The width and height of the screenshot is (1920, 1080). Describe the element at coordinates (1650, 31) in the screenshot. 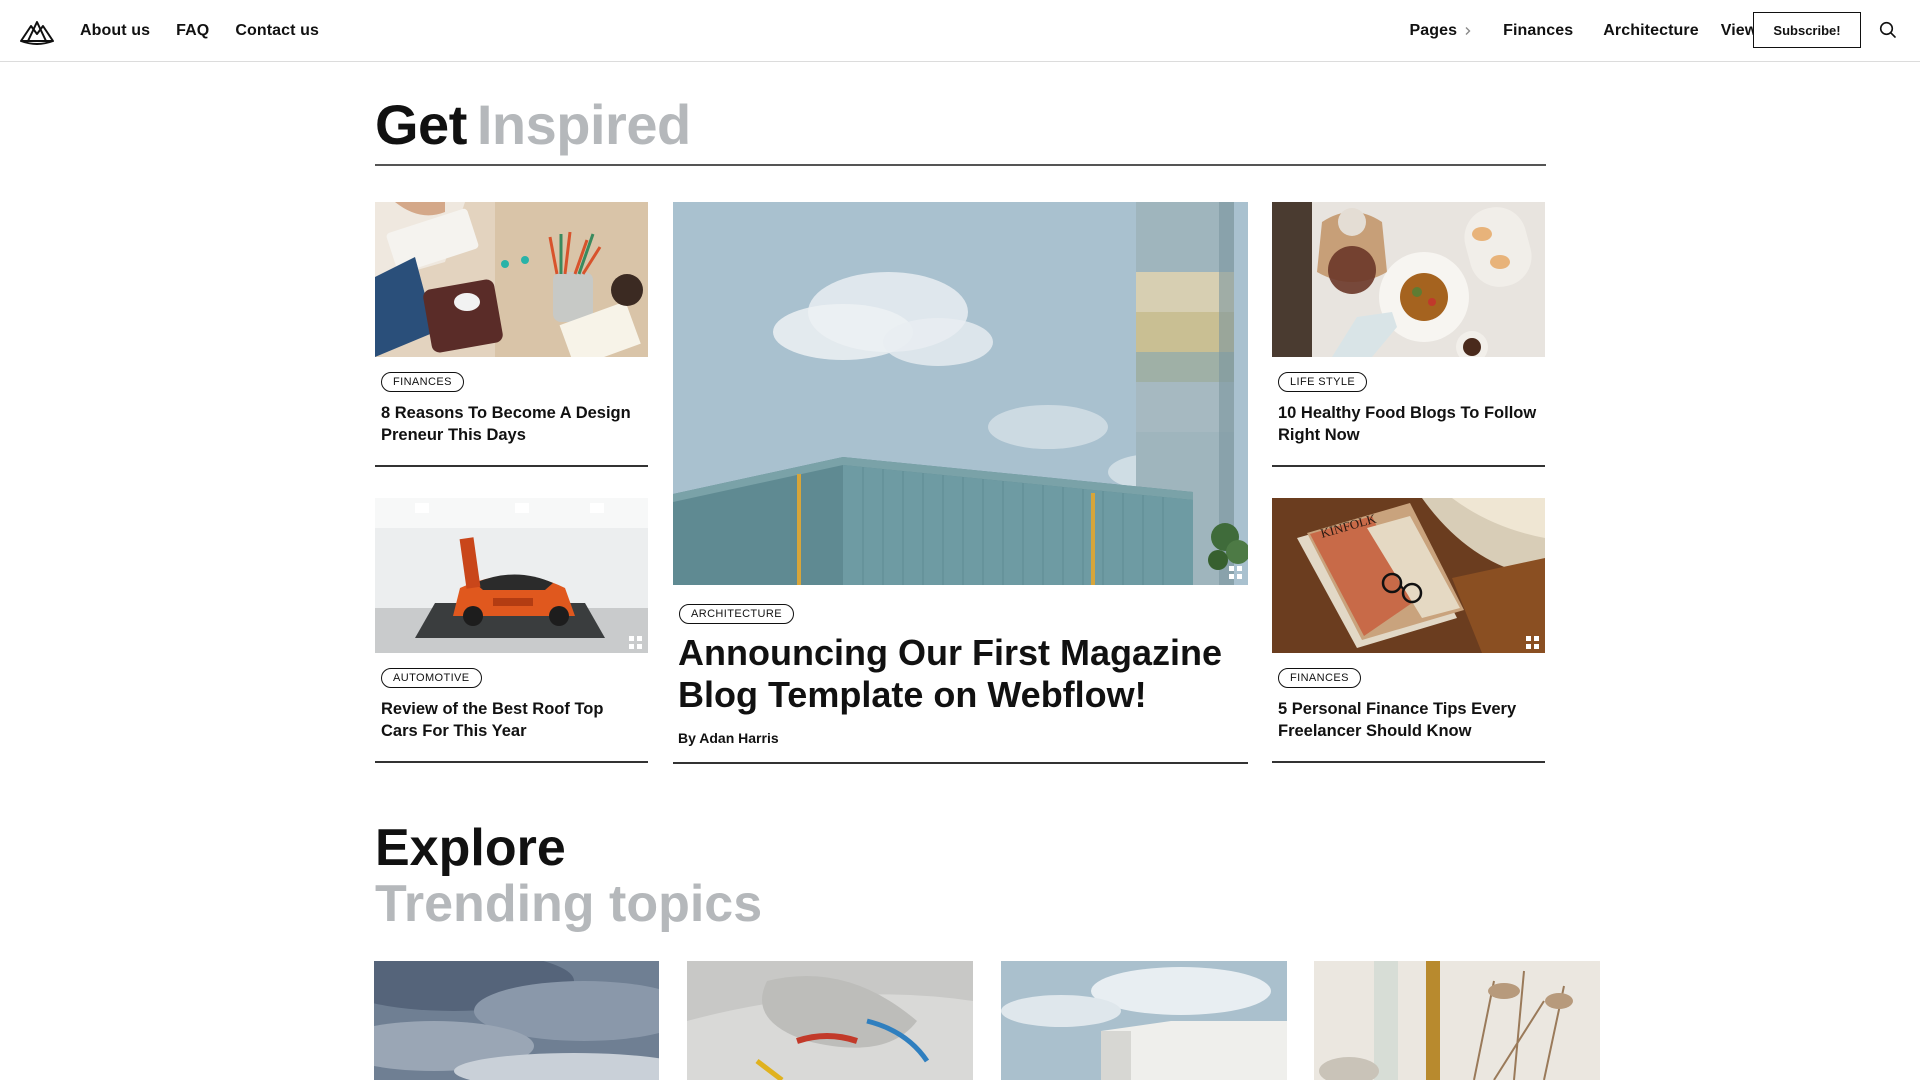

I see `nav-architecture: Architecture` at that location.